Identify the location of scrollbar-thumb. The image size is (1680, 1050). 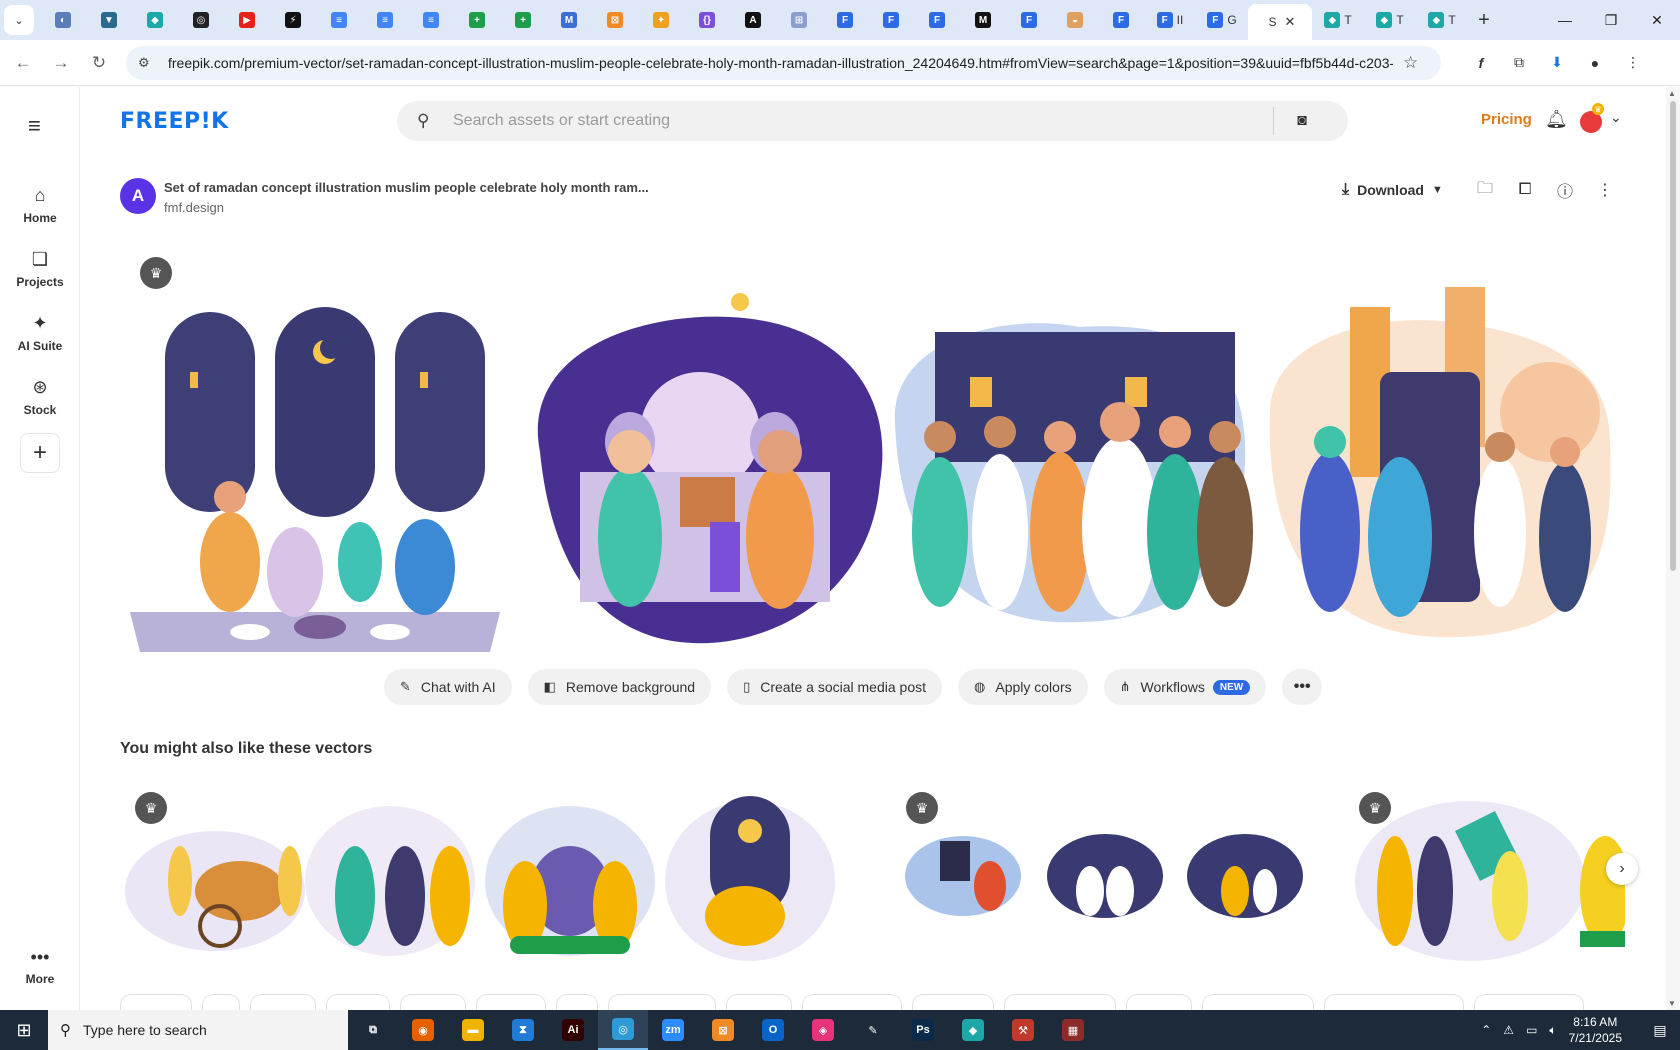
(1673, 336).